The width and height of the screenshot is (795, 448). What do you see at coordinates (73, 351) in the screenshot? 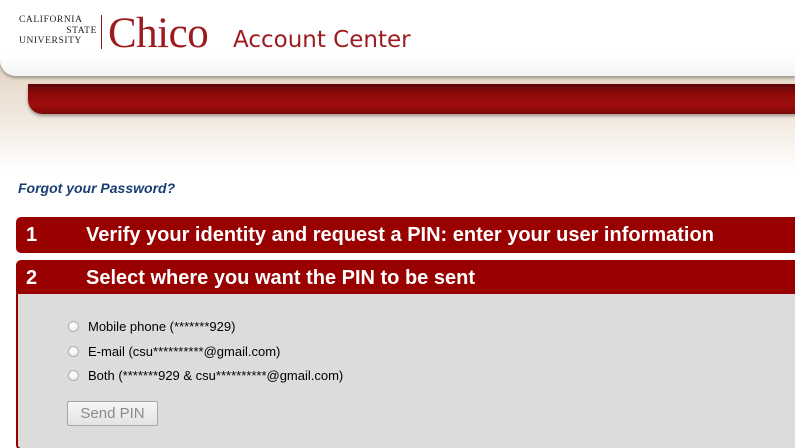
I see `email-radio` at bounding box center [73, 351].